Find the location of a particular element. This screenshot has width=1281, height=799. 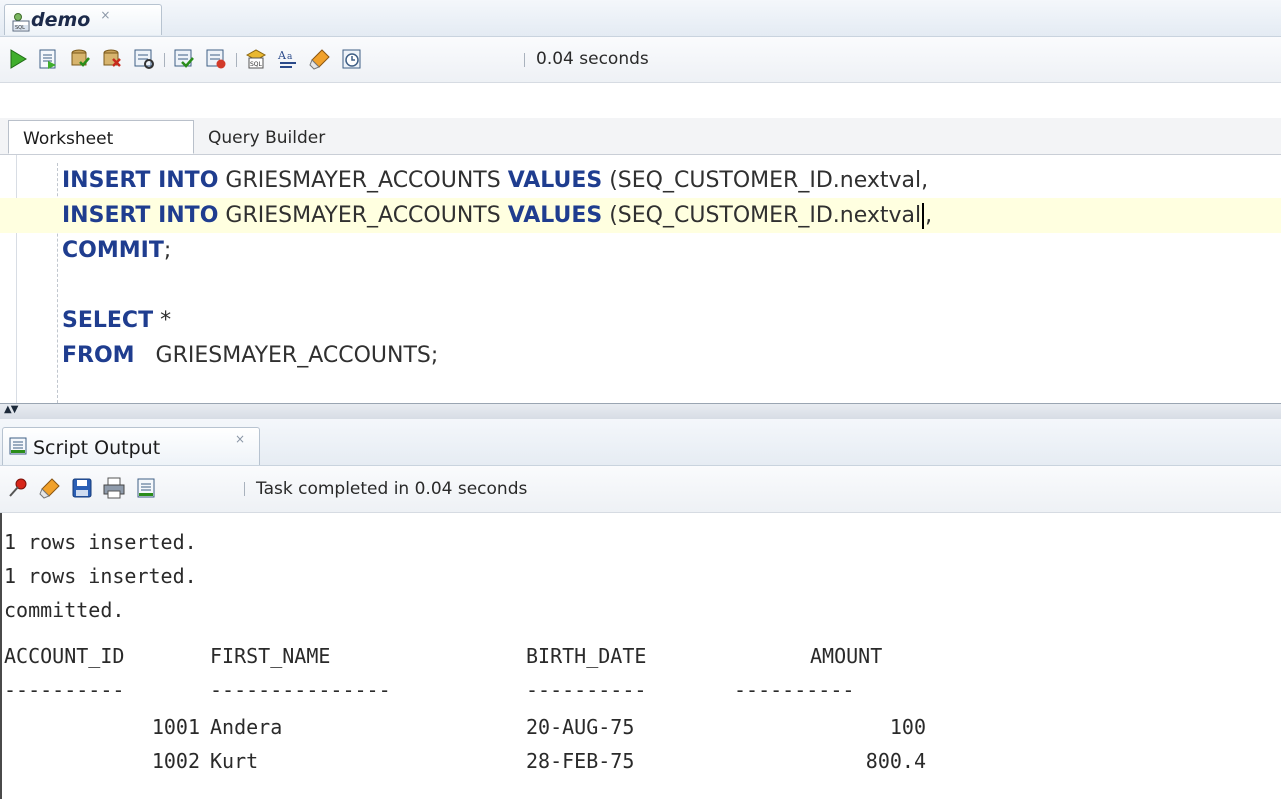

cell-birth-date: 28-FEB-75 is located at coordinates (580, 761).